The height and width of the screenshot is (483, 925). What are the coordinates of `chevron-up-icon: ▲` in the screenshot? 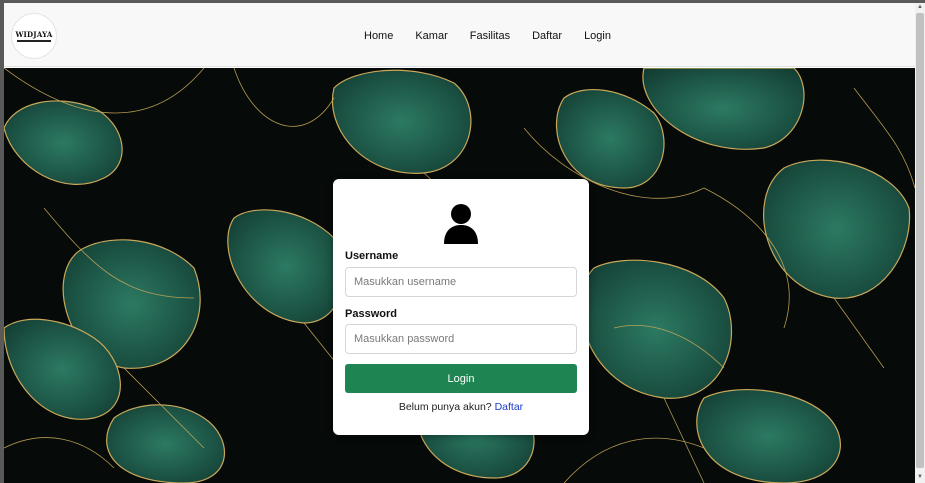 It's located at (920, 7).